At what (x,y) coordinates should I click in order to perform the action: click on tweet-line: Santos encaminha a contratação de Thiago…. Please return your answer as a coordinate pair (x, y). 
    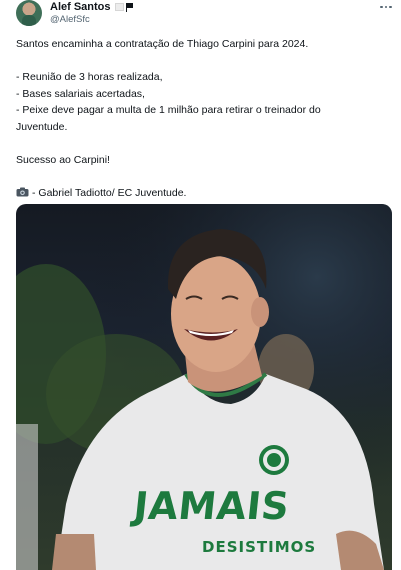
    Looking at the image, I should click on (162, 44).